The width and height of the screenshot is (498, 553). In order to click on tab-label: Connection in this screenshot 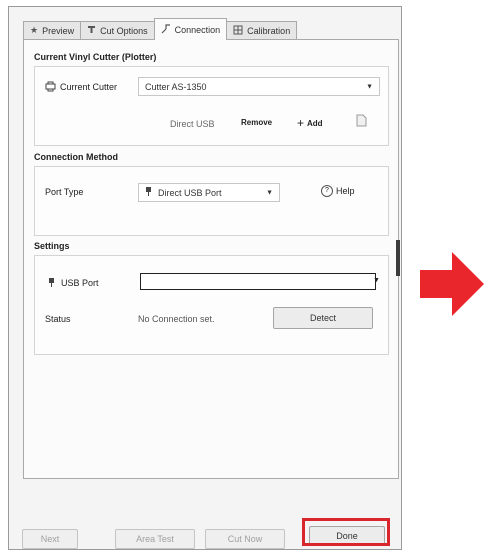, I will do `click(197, 29)`.